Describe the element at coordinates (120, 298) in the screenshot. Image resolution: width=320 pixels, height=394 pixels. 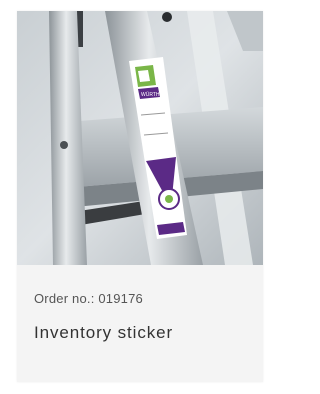
I see `order-value: 019176` at that location.